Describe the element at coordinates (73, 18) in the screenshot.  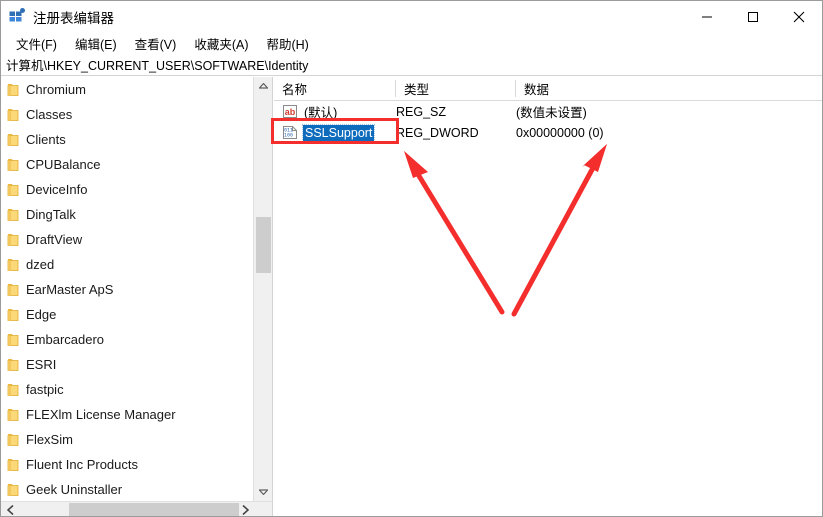
I see `window-title: 注册表编辑器` at that location.